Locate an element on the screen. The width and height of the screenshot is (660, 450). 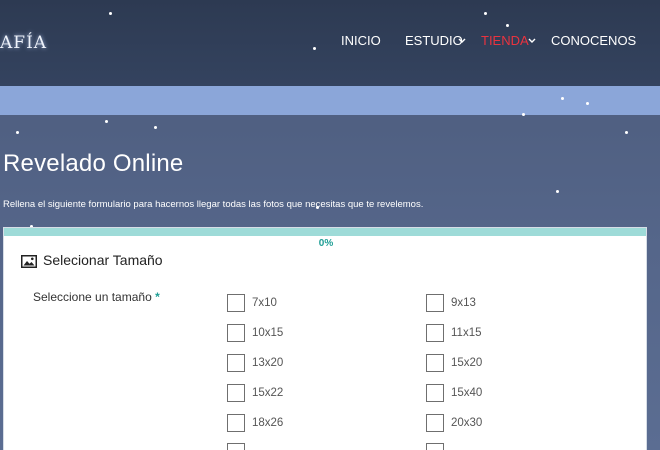
size-option-label: 18x26 is located at coordinates (268, 423).